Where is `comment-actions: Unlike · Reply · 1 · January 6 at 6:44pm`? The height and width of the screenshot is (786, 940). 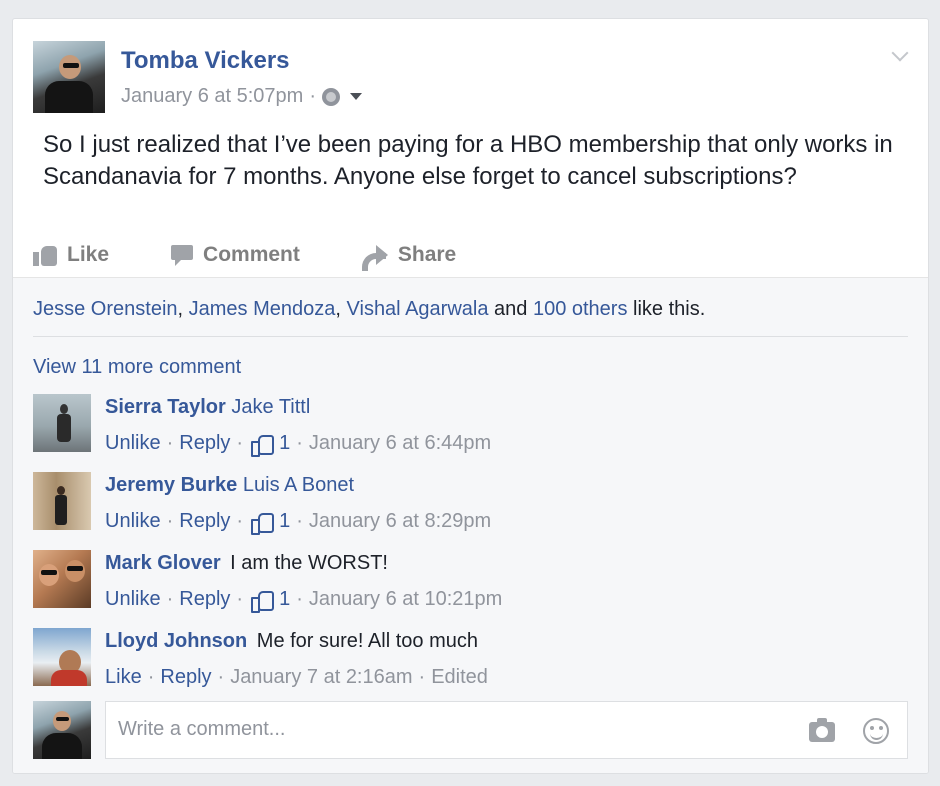
comment-actions: Unlike · Reply · 1 · January 6 at 6:44pm is located at coordinates (298, 444).